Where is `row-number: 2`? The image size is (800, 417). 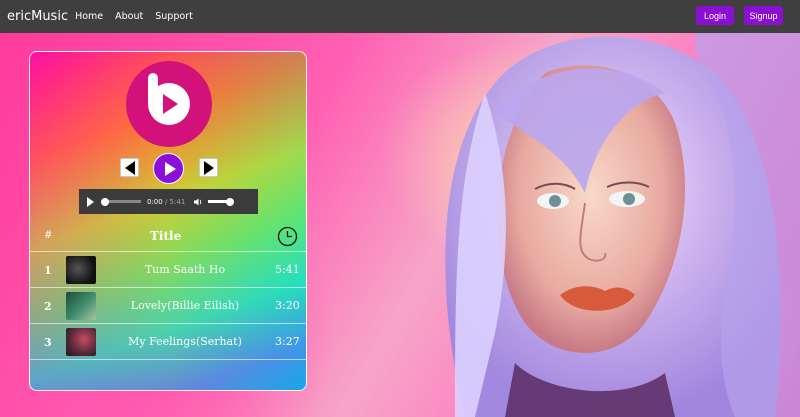 row-number: 2 is located at coordinates (48, 306).